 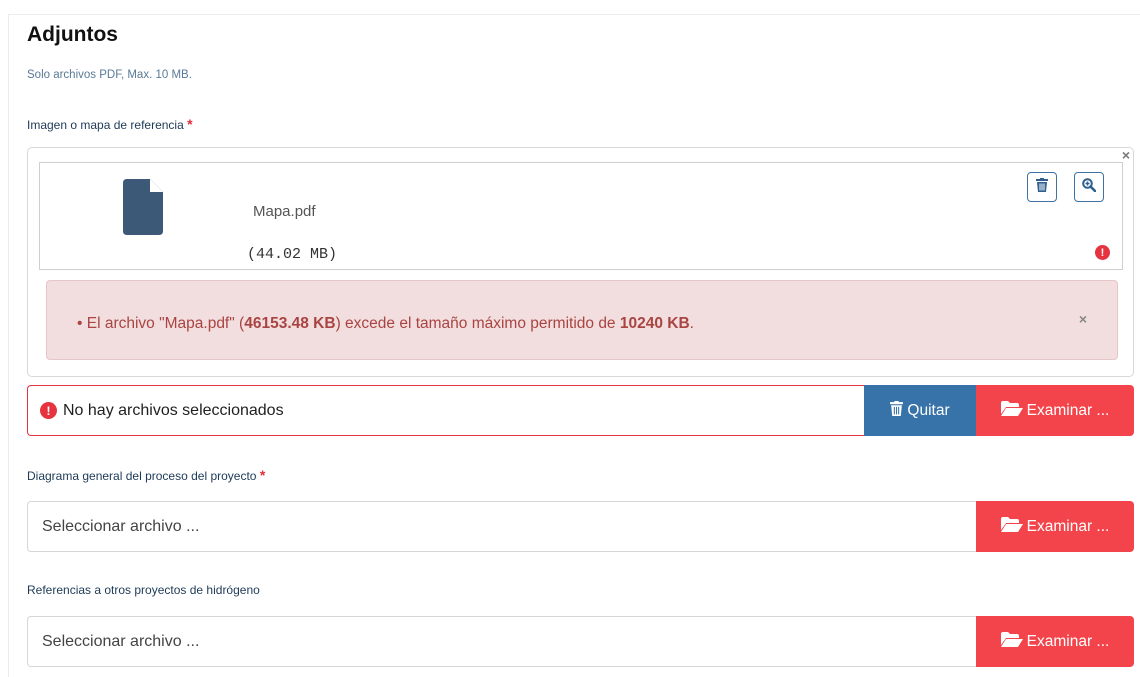 What do you see at coordinates (928, 410) in the screenshot?
I see `remove-button-label: Quitar` at bounding box center [928, 410].